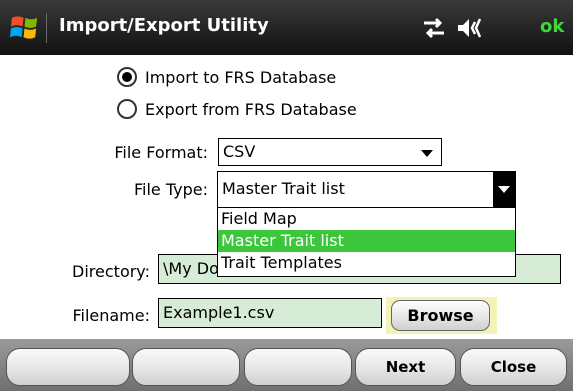 This screenshot has width=573, height=391. Describe the element at coordinates (239, 151) in the screenshot. I see `file-format-value: CSV` at that location.